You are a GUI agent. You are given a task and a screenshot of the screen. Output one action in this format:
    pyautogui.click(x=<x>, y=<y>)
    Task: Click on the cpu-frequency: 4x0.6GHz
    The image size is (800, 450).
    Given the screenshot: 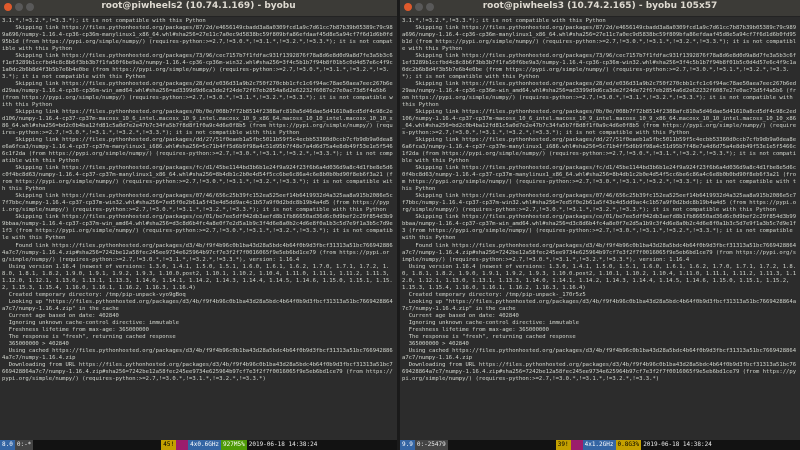 What is the action you would take?
    pyautogui.click(x=205, y=445)
    